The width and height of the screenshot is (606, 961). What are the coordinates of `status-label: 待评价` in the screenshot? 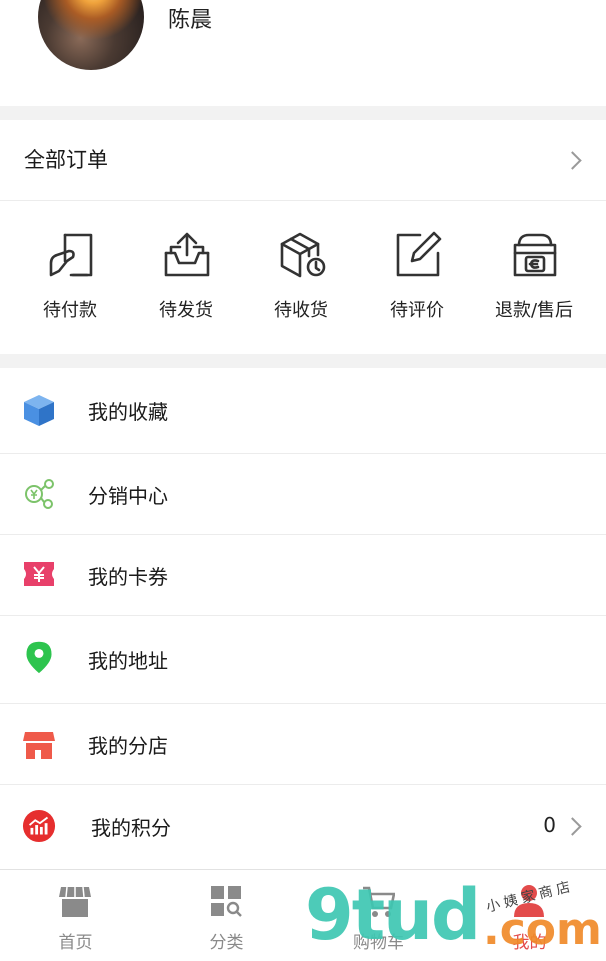 It's located at (417, 310).